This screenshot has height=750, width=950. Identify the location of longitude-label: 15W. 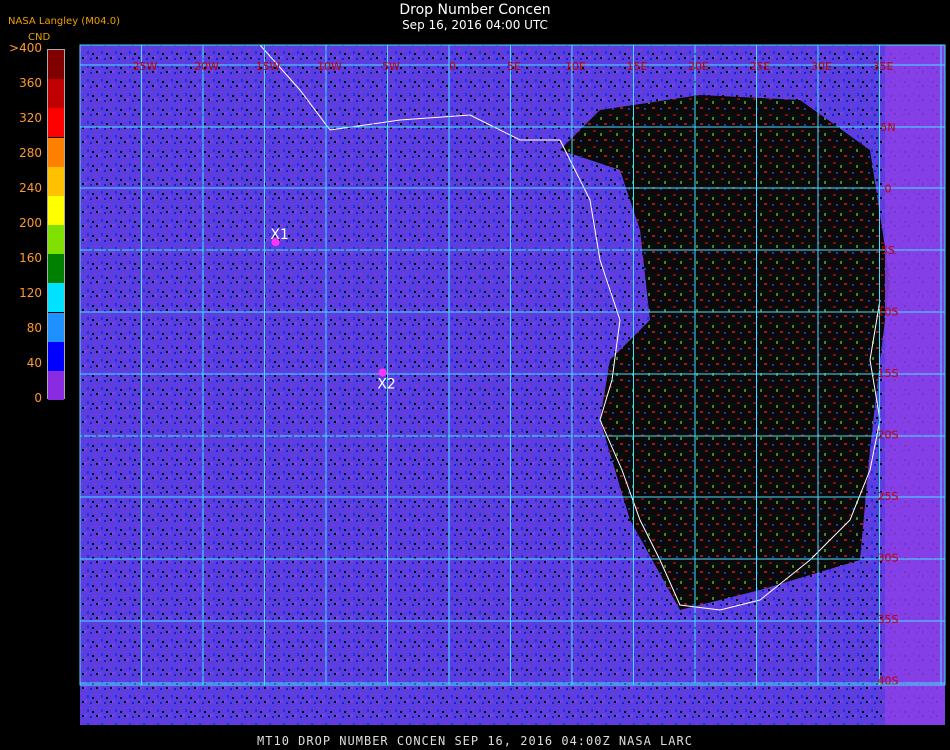
(268, 66).